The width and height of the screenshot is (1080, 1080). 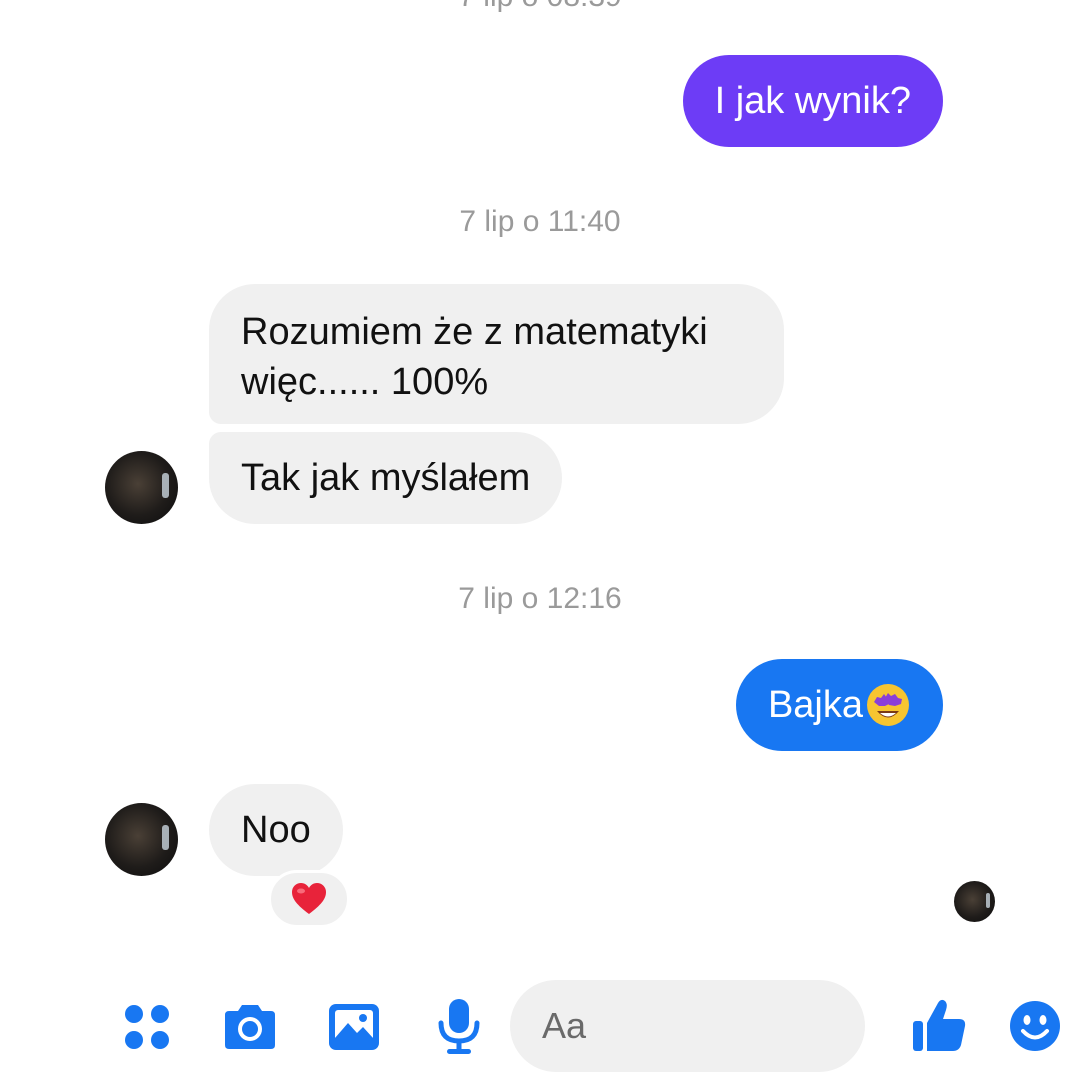 I want to click on gallery-icon, so click(x=354, y=1027).